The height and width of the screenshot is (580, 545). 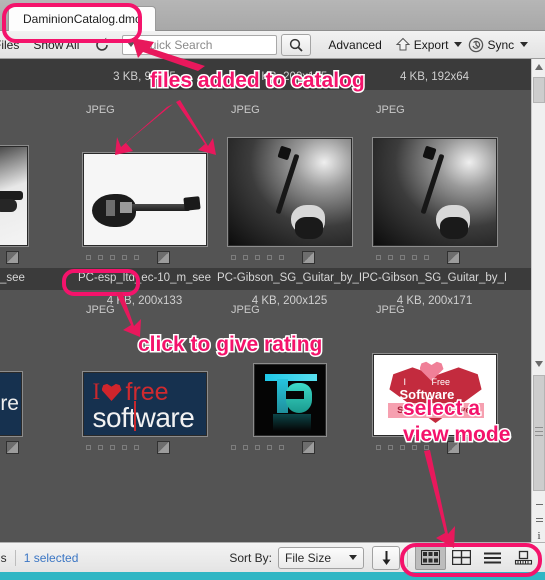 I want to click on search-button, so click(x=296, y=44).